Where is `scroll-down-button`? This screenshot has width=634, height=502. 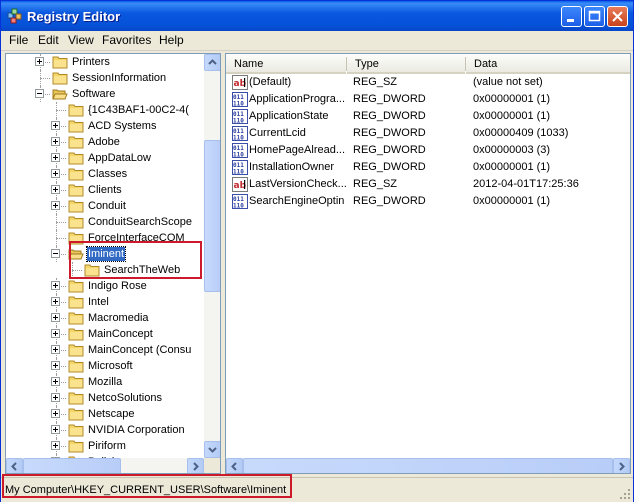
scroll-down-button is located at coordinates (212, 449).